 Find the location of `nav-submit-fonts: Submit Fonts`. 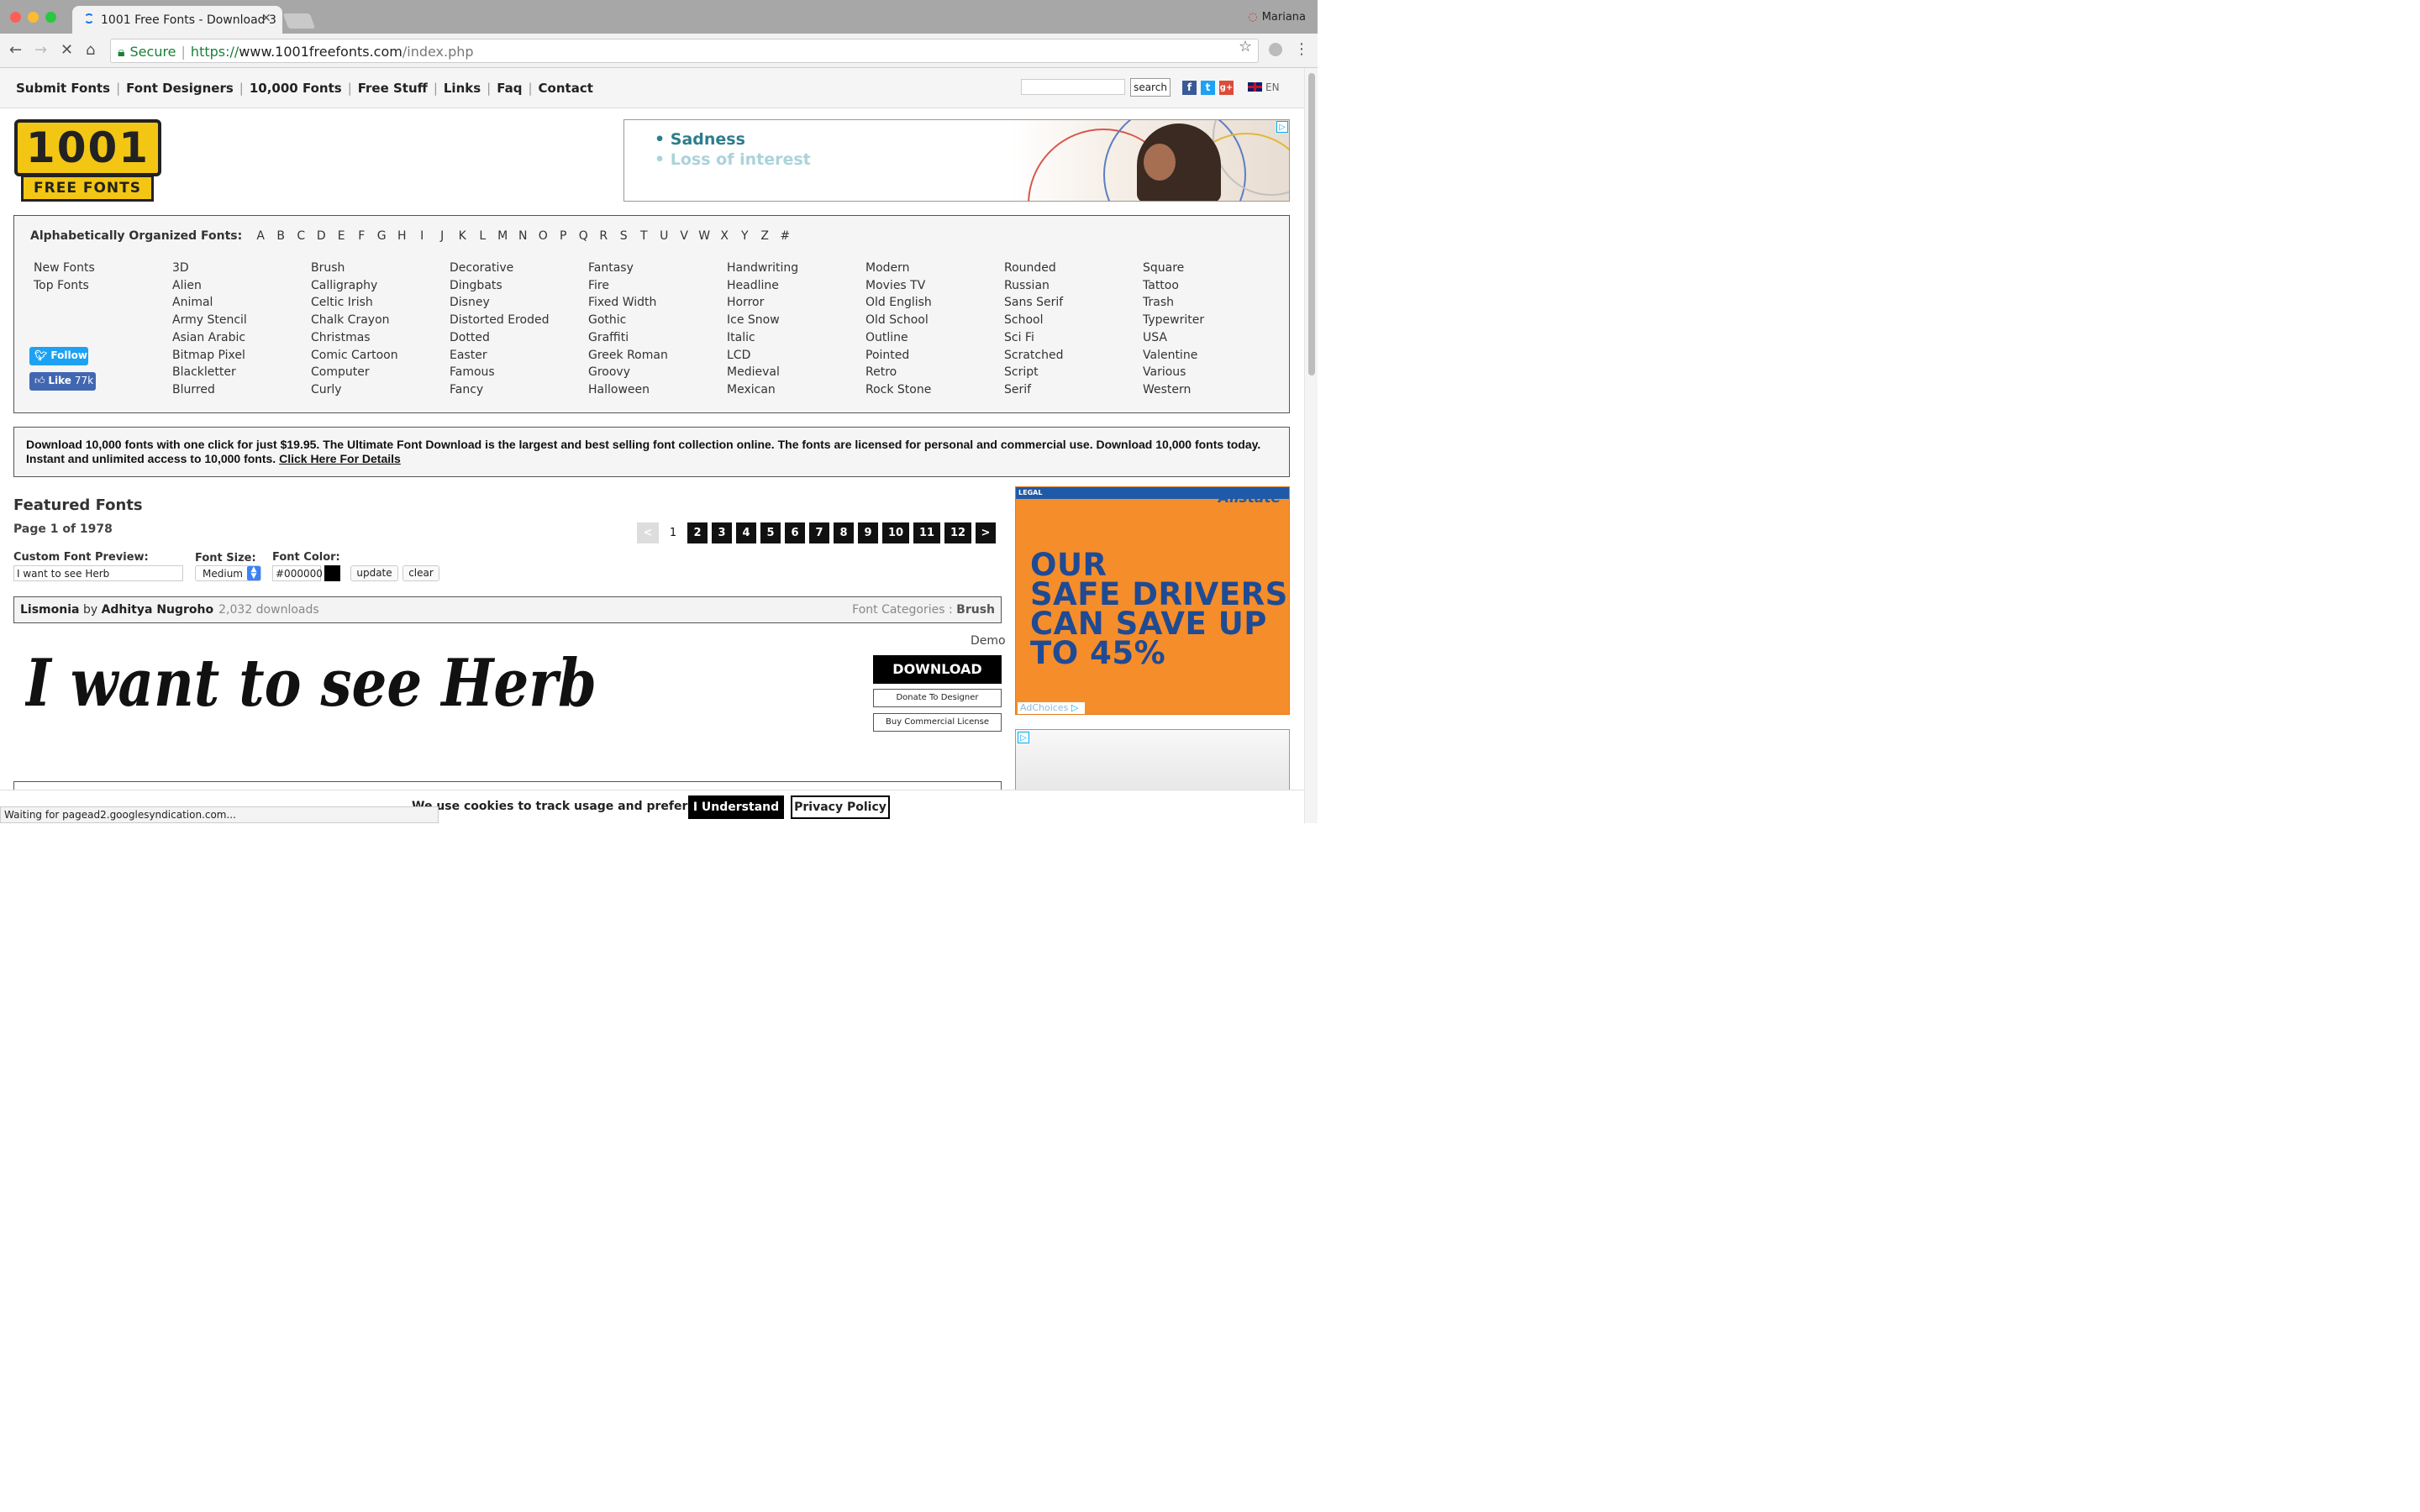

nav-submit-fonts: Submit Fonts is located at coordinates (63, 88).